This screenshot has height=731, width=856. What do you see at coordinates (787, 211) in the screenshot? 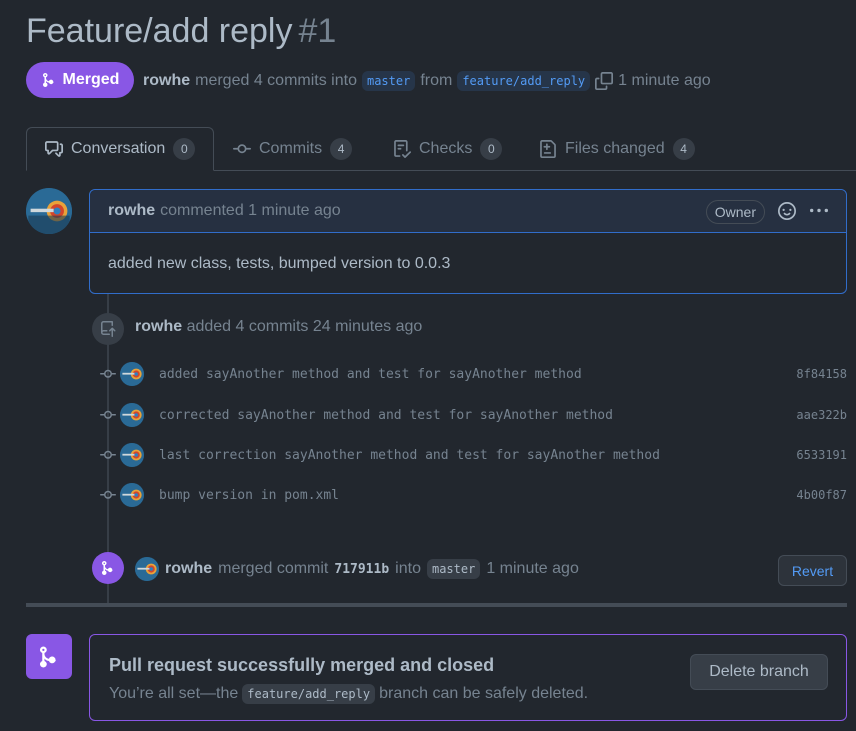
I see `smiley-icon` at bounding box center [787, 211].